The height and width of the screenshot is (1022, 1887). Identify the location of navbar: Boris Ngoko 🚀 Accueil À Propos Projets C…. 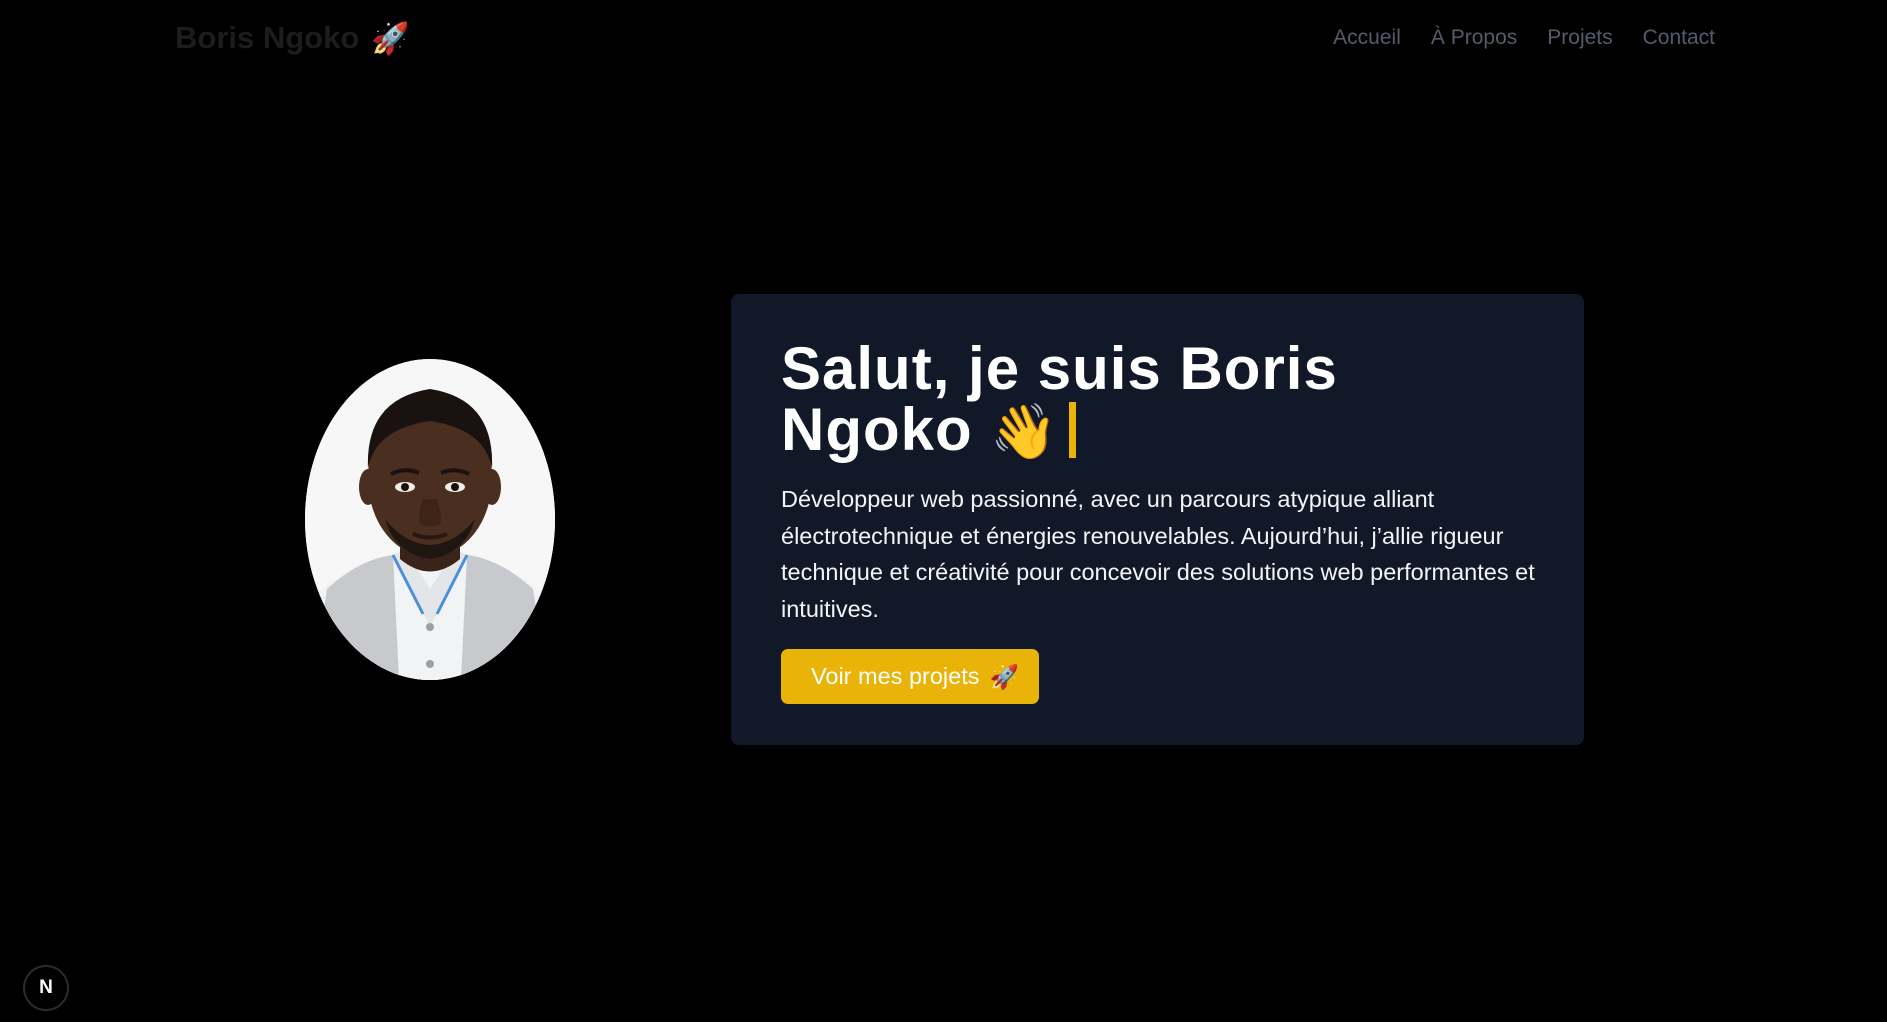
(943, 38).